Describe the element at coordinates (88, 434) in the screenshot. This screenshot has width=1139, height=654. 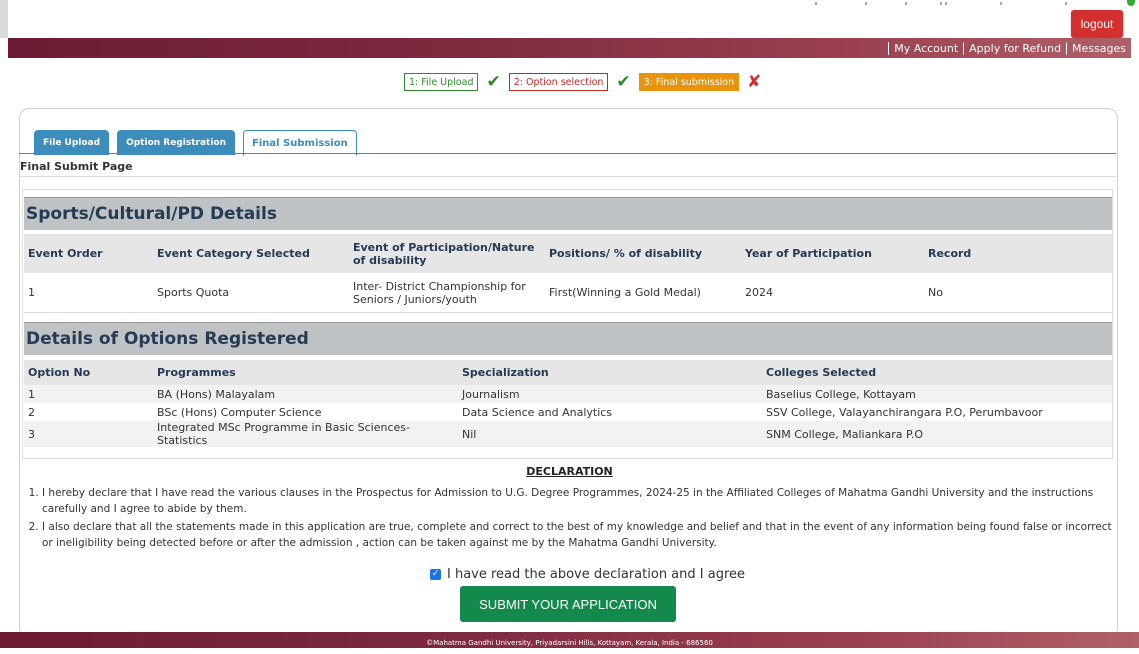
I see `table-cell: 3` at that location.